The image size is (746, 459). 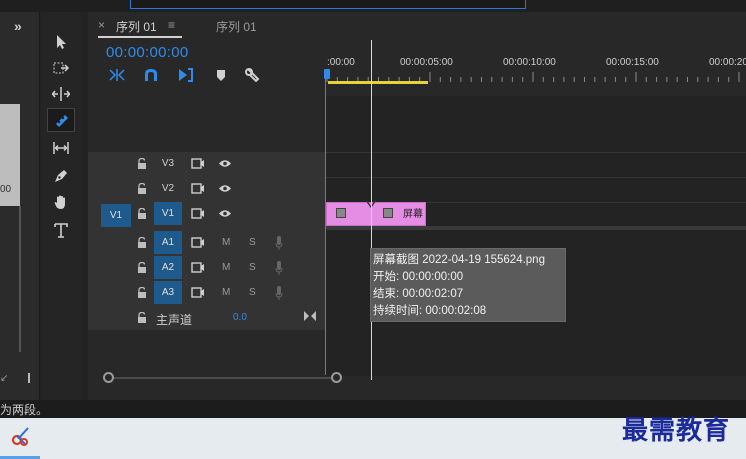 What do you see at coordinates (529, 62) in the screenshot?
I see `ruler-label: 00:00:10:00` at bounding box center [529, 62].